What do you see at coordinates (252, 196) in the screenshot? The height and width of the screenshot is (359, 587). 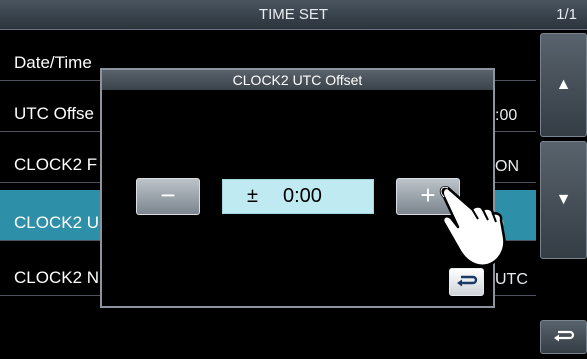 I see `offset-sign: ±` at bounding box center [252, 196].